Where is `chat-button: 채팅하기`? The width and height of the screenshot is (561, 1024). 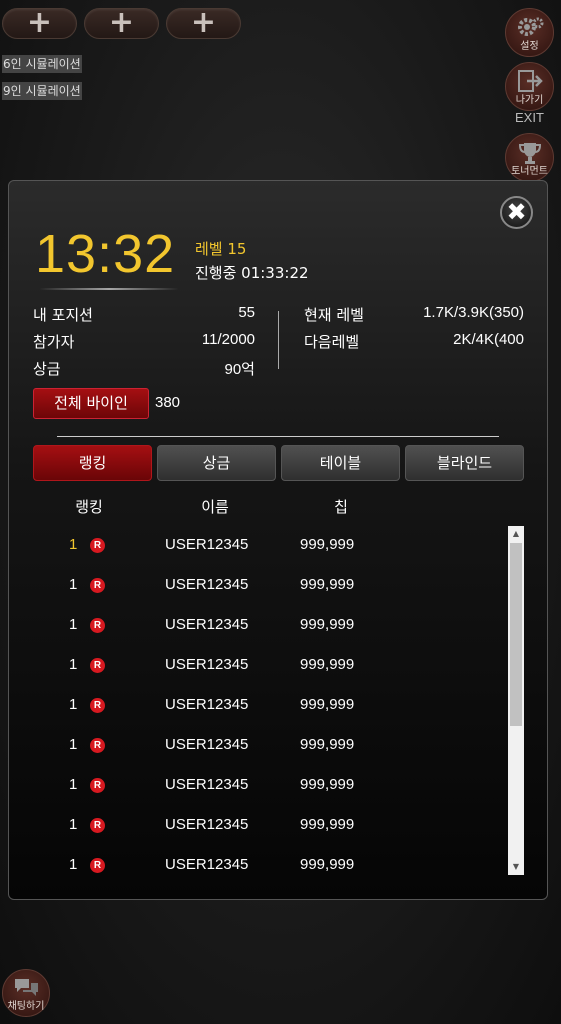 chat-button: 채팅하기 is located at coordinates (26, 993).